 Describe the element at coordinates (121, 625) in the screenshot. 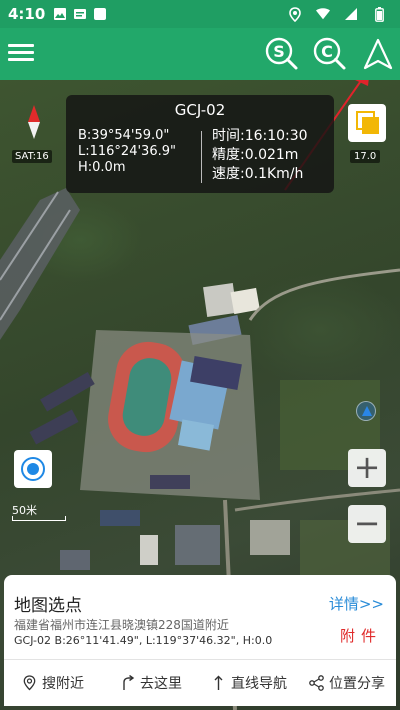

I see `address-text: 福建省福州市连江县晓澳镇228国道附近` at that location.